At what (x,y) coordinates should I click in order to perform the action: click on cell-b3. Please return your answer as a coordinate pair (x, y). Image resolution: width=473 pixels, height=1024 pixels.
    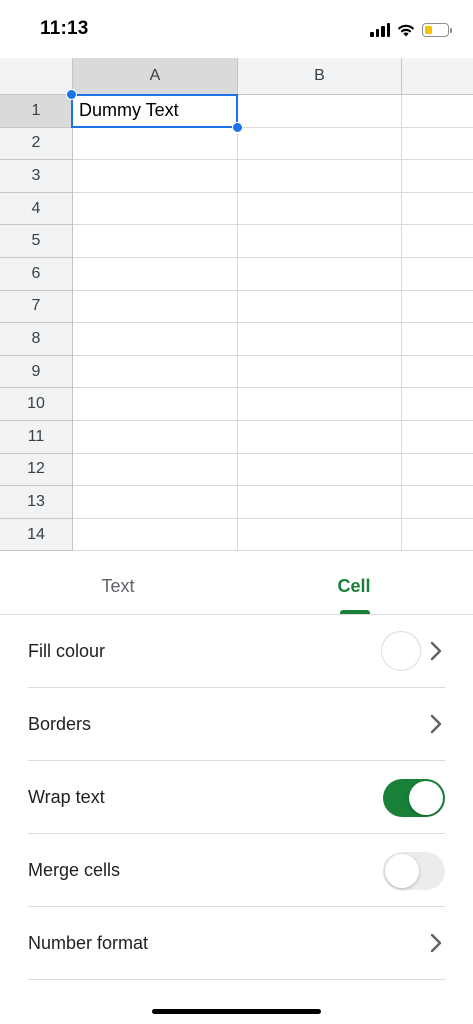
    Looking at the image, I should click on (320, 176).